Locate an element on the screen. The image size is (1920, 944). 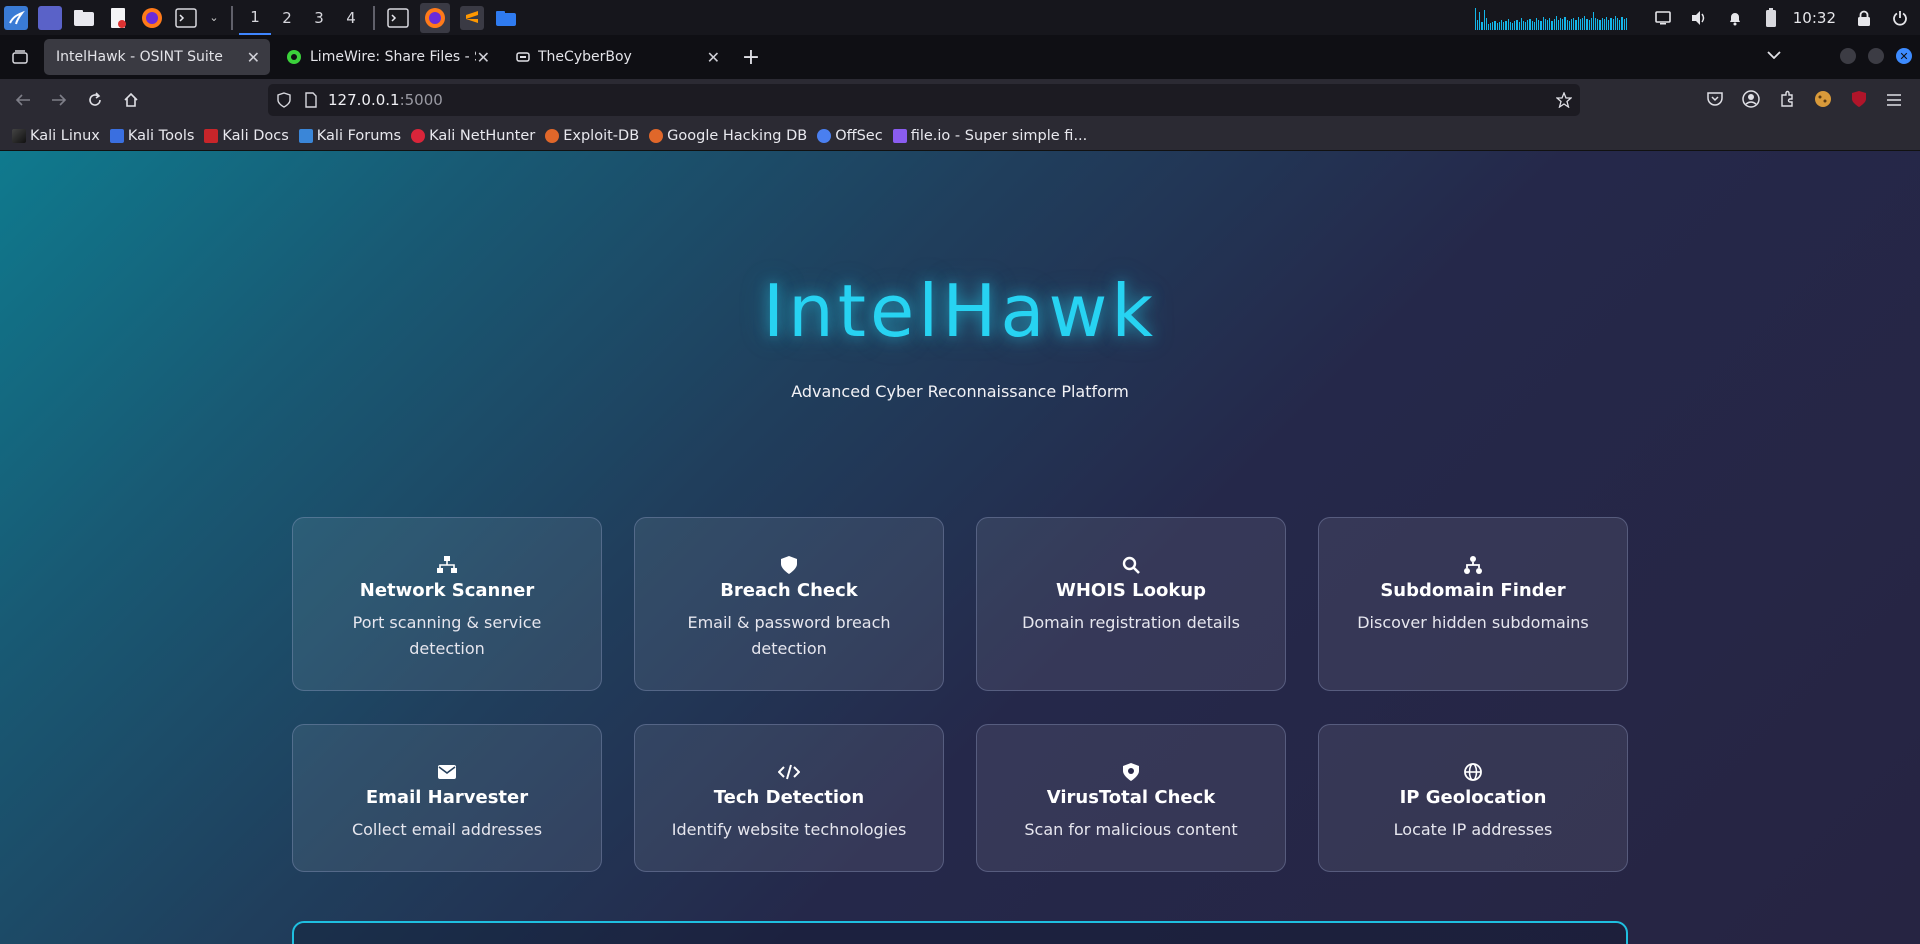
back-button is located at coordinates (23, 100).